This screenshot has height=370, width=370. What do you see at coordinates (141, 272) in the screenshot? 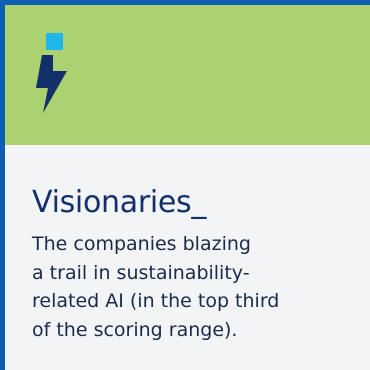
I see `description-line: a trail in sustainability-` at bounding box center [141, 272].